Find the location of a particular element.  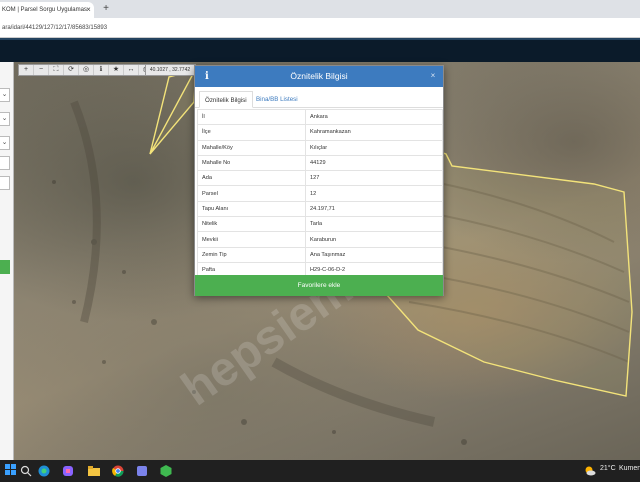

attribute-key: Parsel is located at coordinates (251, 193).